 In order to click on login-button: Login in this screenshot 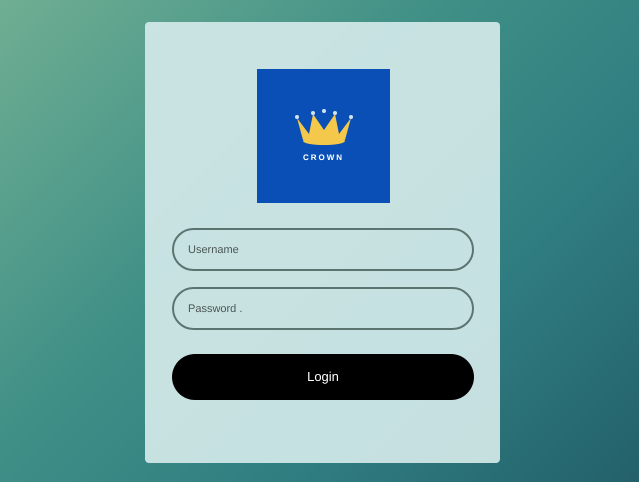, I will do `click(323, 377)`.